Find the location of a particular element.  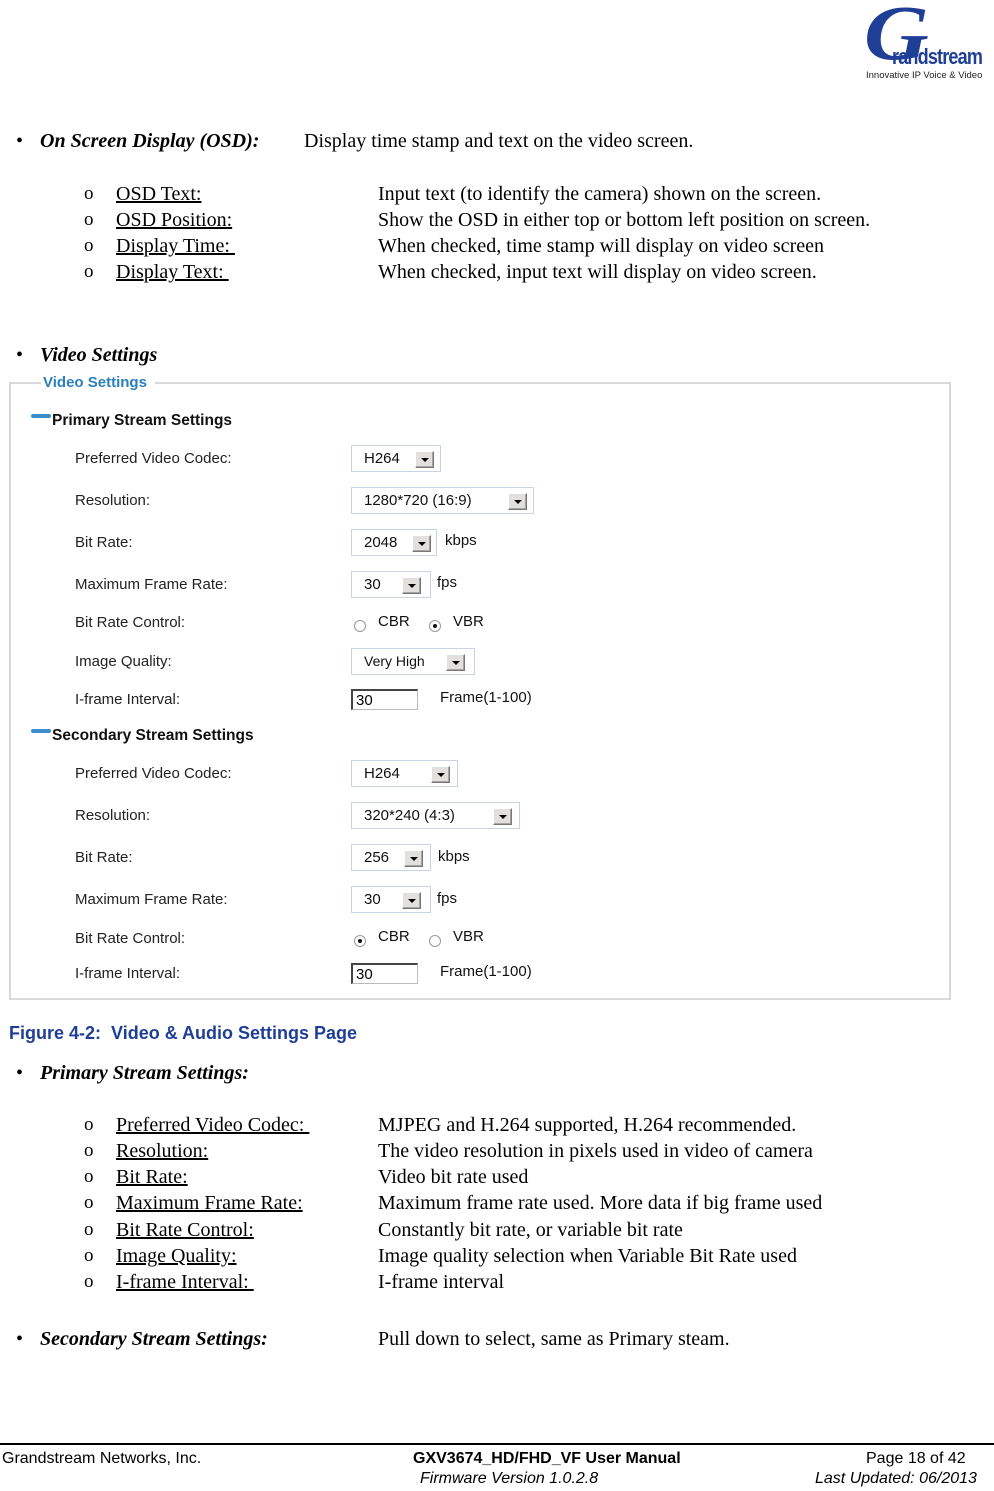

secondary-cbr-radio is located at coordinates (360, 941).